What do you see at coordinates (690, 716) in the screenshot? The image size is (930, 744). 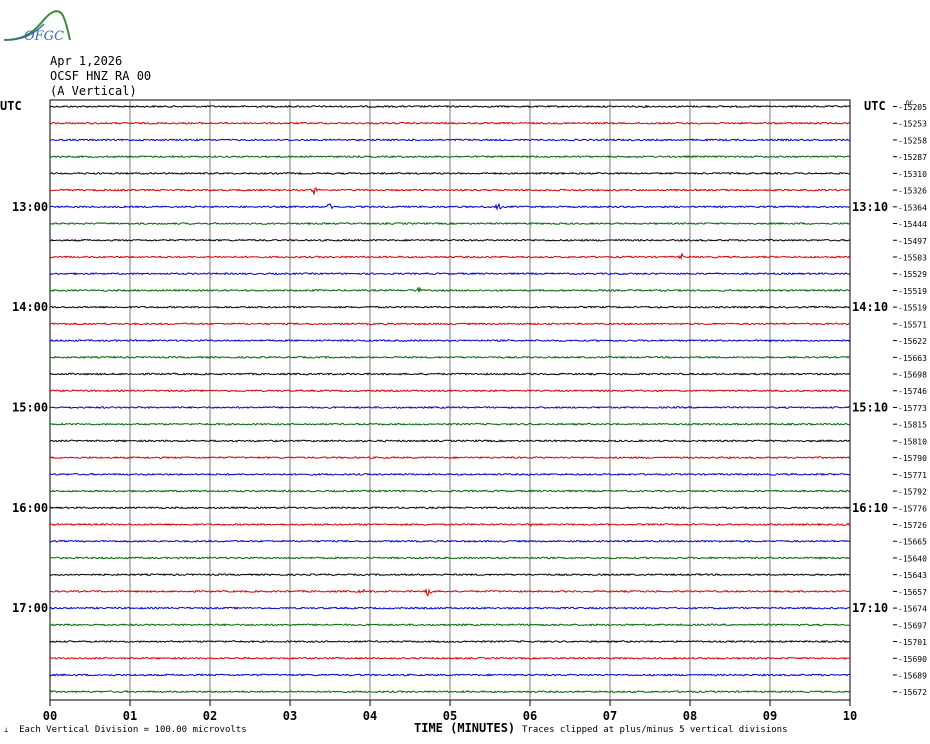 I see `x-tick-label: 08` at bounding box center [690, 716].